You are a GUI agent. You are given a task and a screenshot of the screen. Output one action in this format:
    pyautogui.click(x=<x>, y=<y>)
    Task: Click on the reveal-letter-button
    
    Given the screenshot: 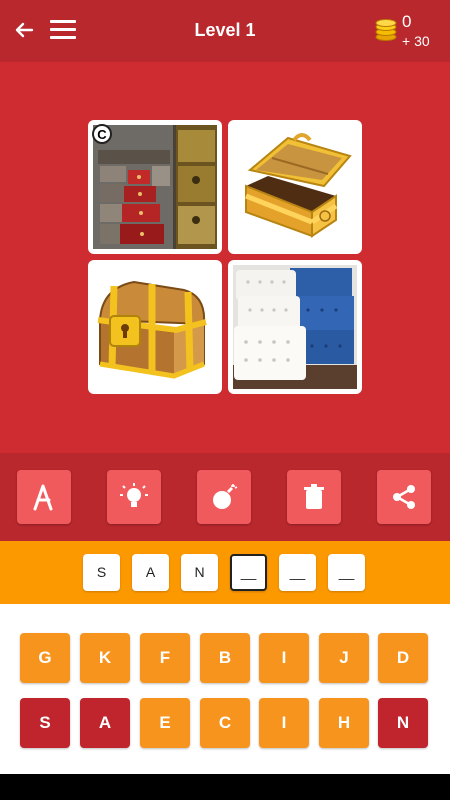 What is the action you would take?
    pyautogui.click(x=44, y=497)
    